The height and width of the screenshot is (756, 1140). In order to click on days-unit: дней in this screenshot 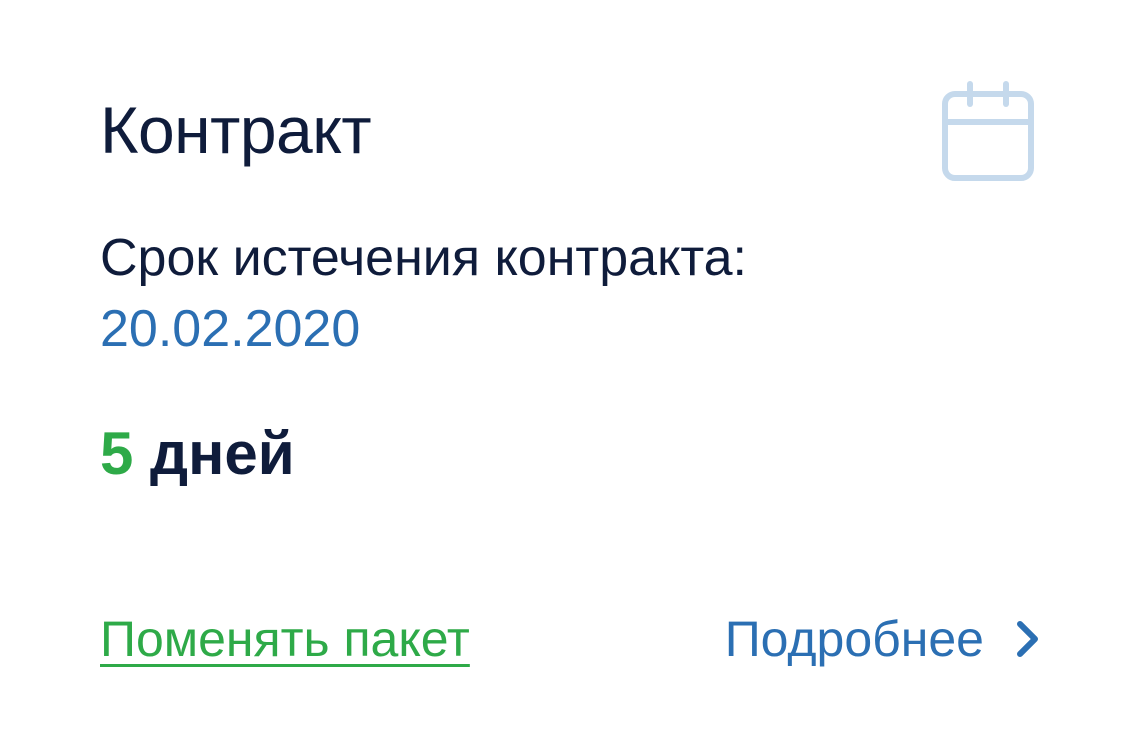, I will do `click(222, 453)`.